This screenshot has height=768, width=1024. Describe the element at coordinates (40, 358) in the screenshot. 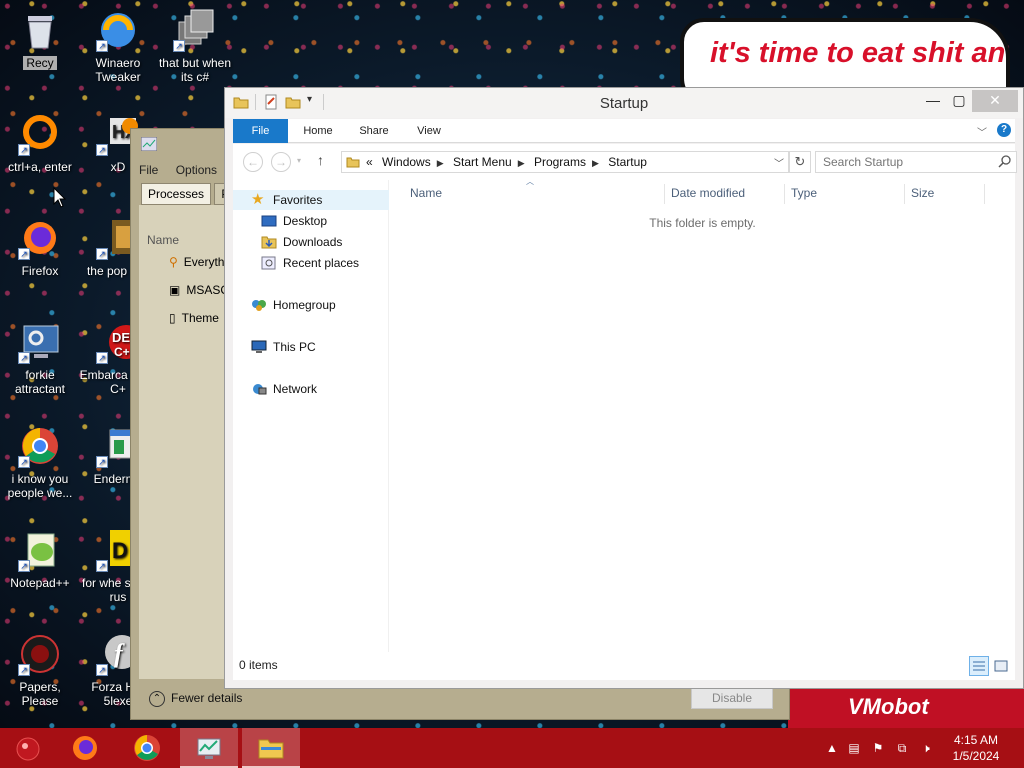

I see `desktop-icon-forkie: ↗ forkie attractant` at that location.